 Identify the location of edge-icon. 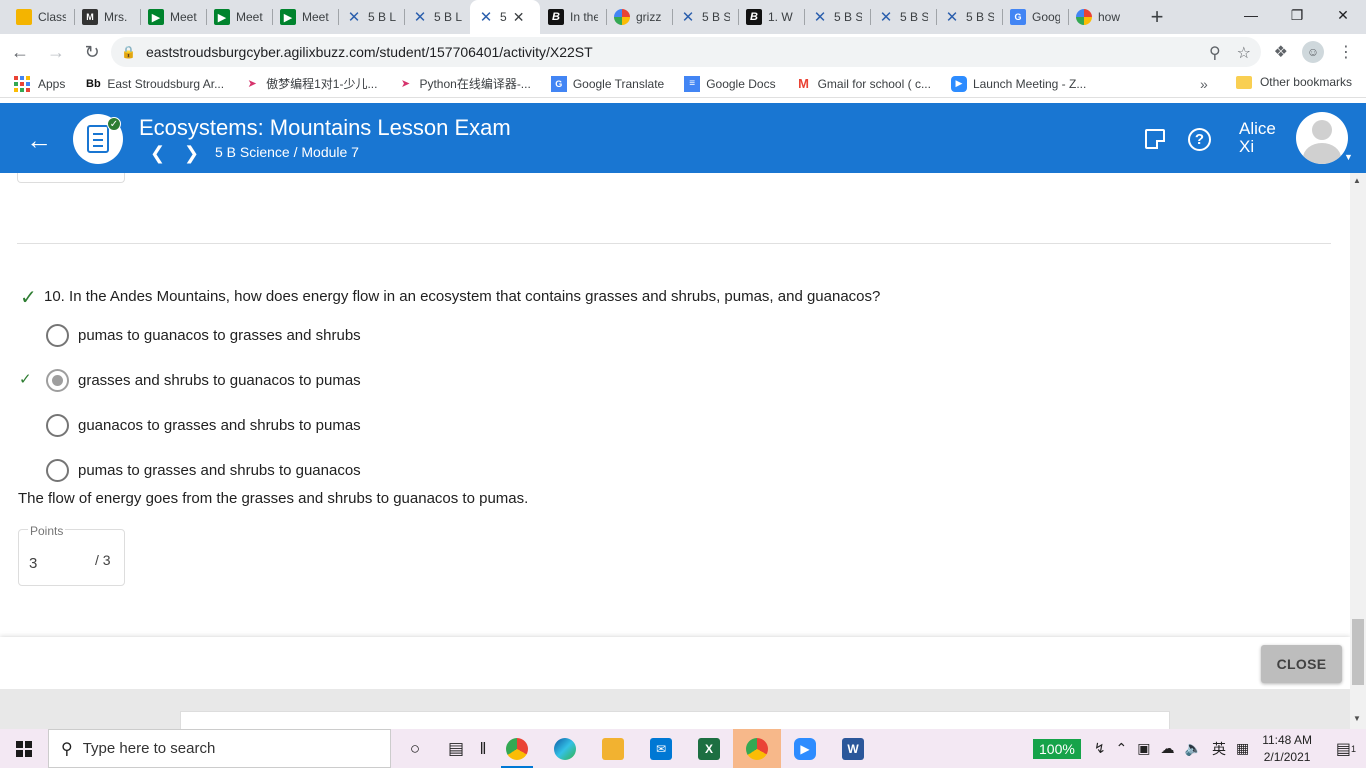
(565, 748).